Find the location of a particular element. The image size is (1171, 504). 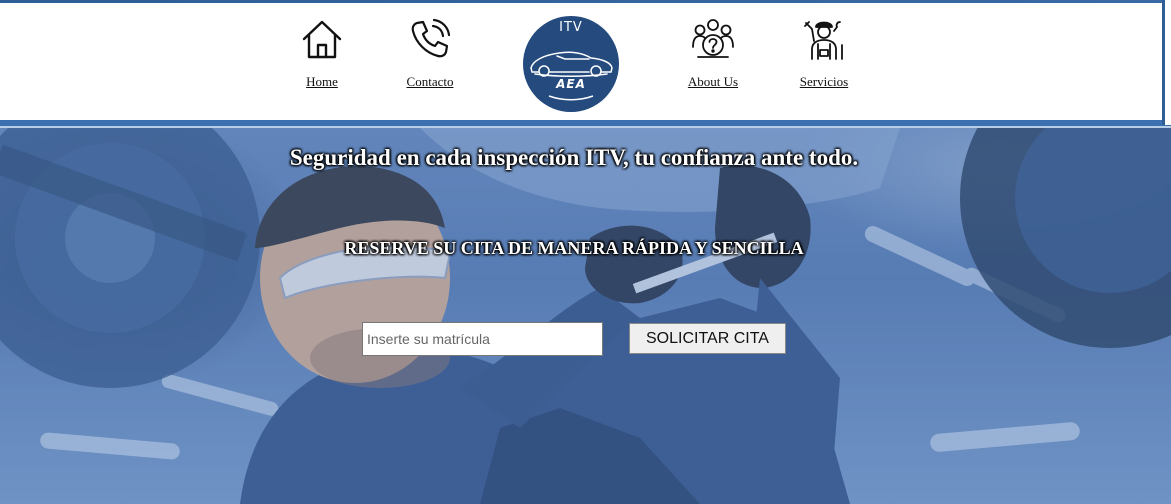

nav-services-link: Servicios is located at coordinates (824, 53).